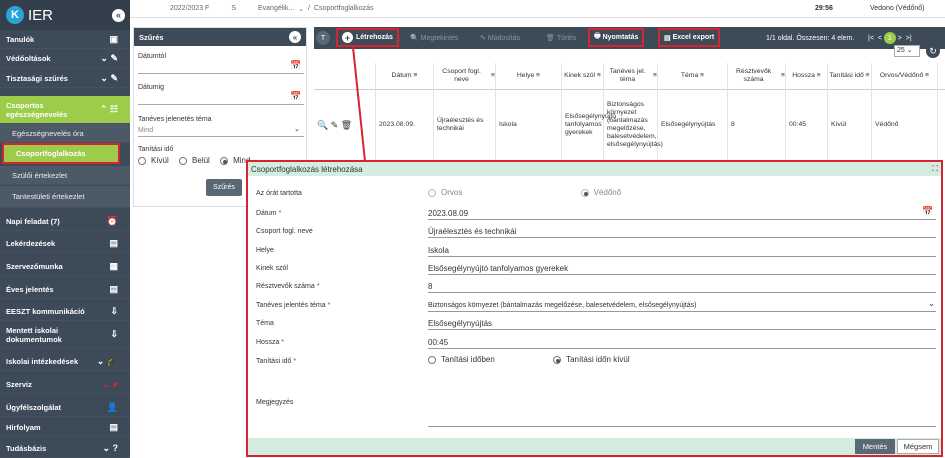  Describe the element at coordinates (682, 287) in the screenshot. I see `participants-input: 8` at that location.